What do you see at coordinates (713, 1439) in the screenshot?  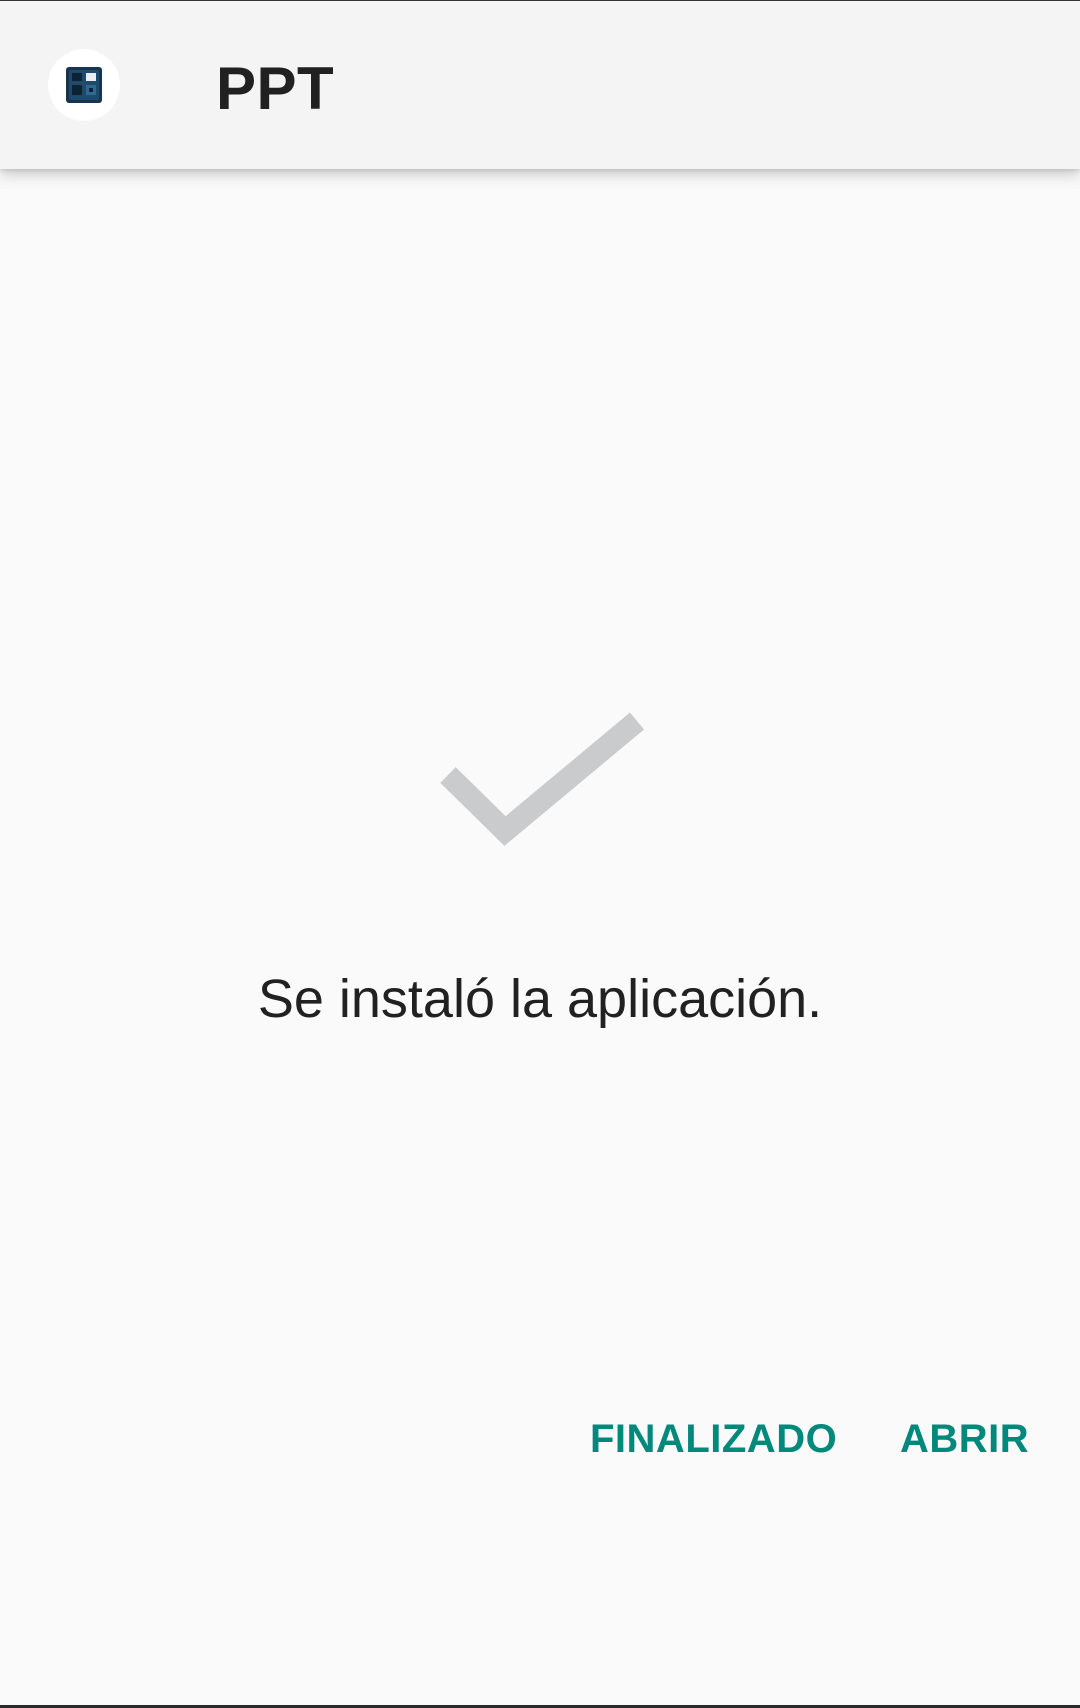 I see `done-button: FINALIZADO` at bounding box center [713, 1439].